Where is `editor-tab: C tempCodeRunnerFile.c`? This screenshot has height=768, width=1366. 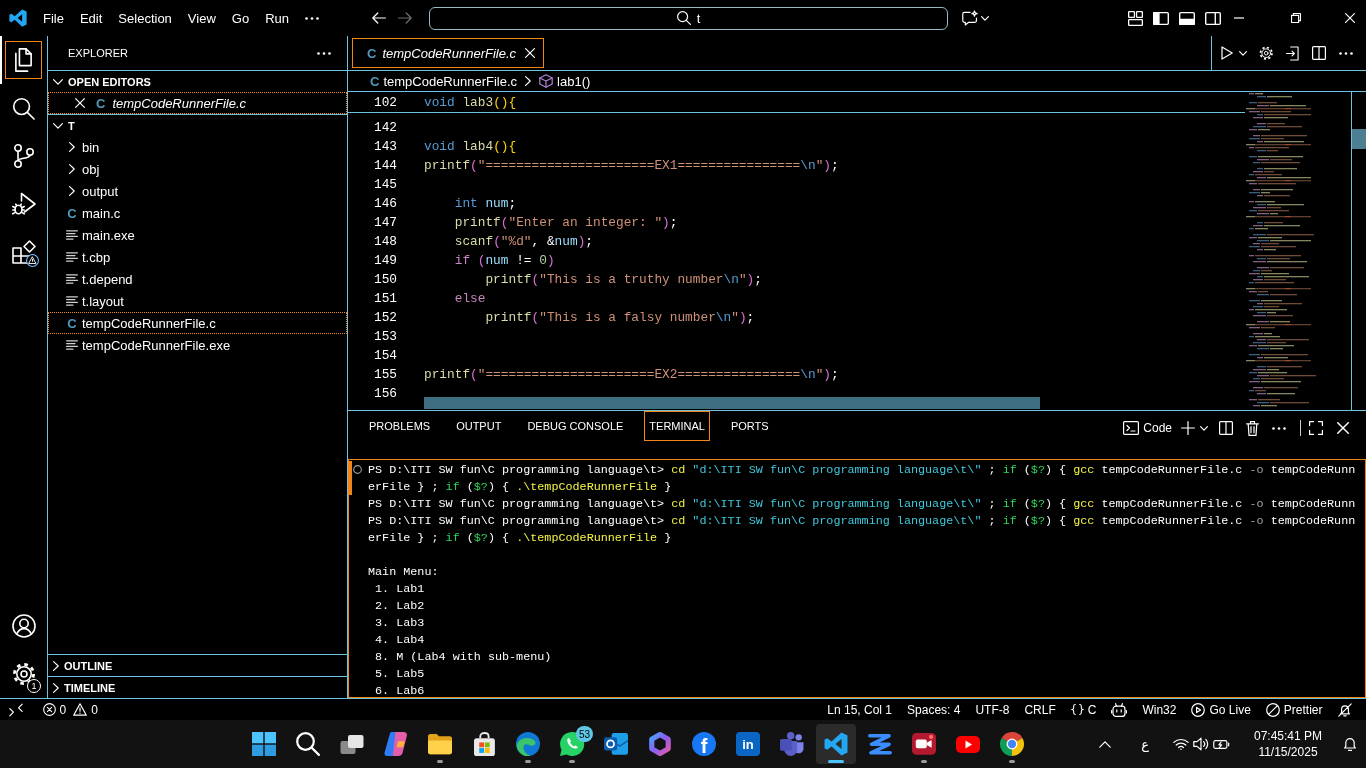
editor-tab: C tempCodeRunnerFile.c is located at coordinates (448, 53).